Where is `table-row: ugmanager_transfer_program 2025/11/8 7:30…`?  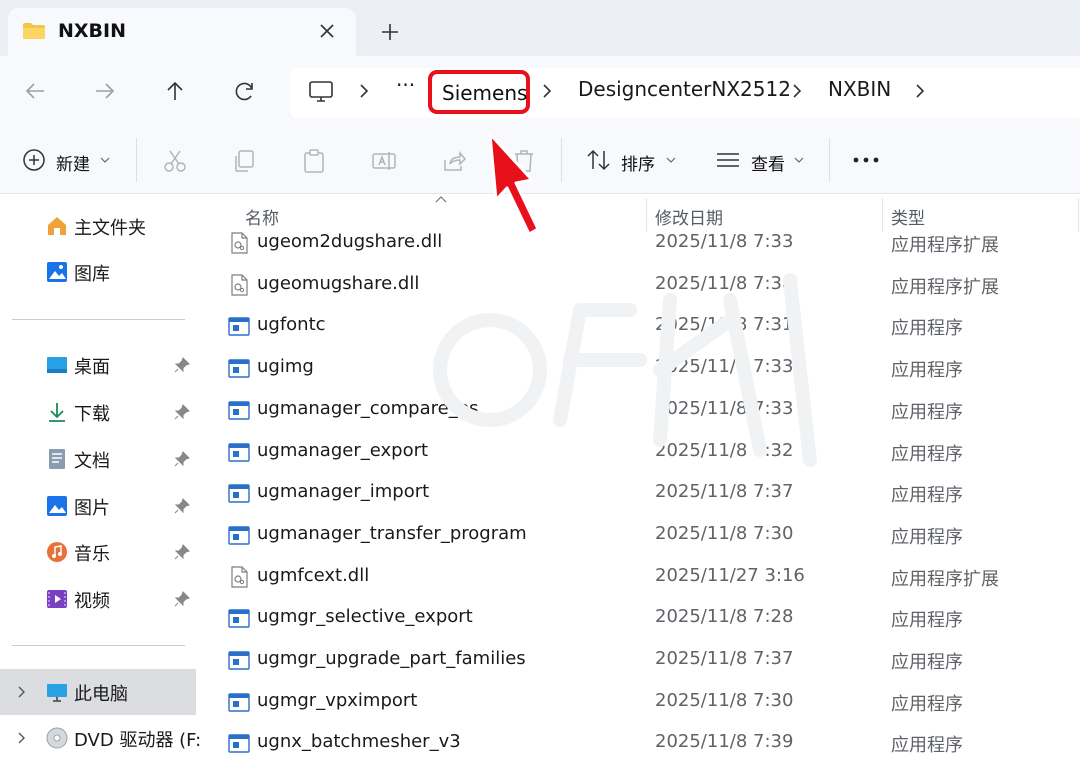 table-row: ugmanager_transfer_program 2025/11/8 7:30… is located at coordinates (650, 535).